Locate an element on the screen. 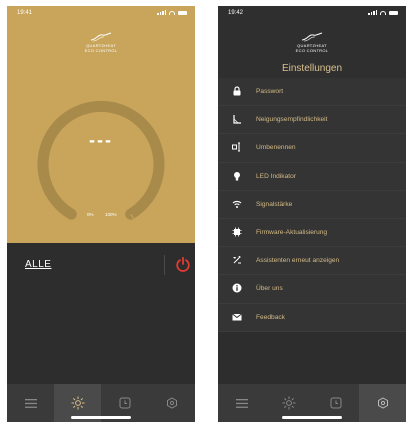 The height and width of the screenshot is (424, 411). menu-item-label: Feedback is located at coordinates (270, 317).